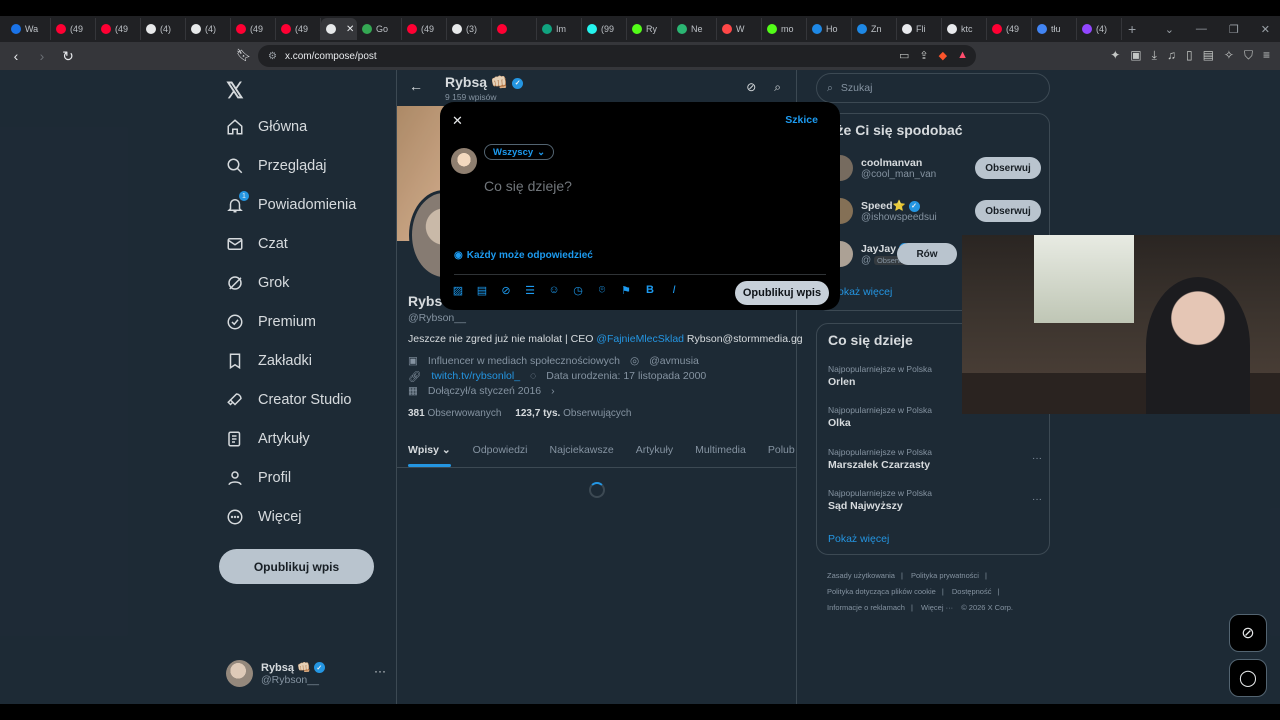 The image size is (1280, 720). I want to click on reload-icon: ↻, so click(68, 56).